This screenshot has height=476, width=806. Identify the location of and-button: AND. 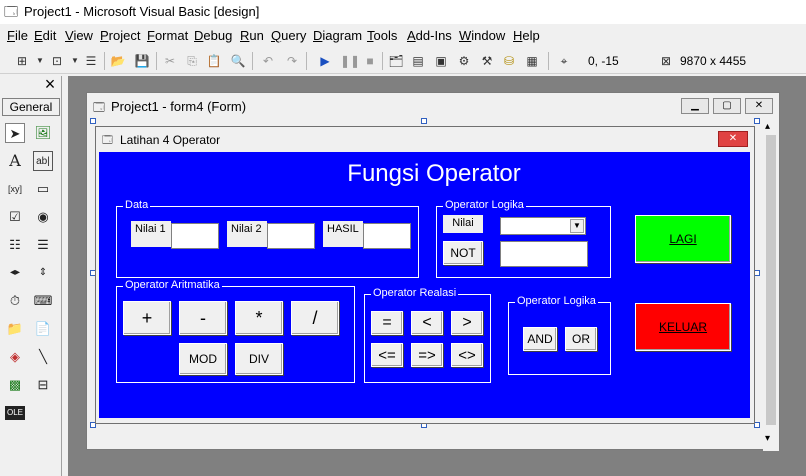
(540, 339).